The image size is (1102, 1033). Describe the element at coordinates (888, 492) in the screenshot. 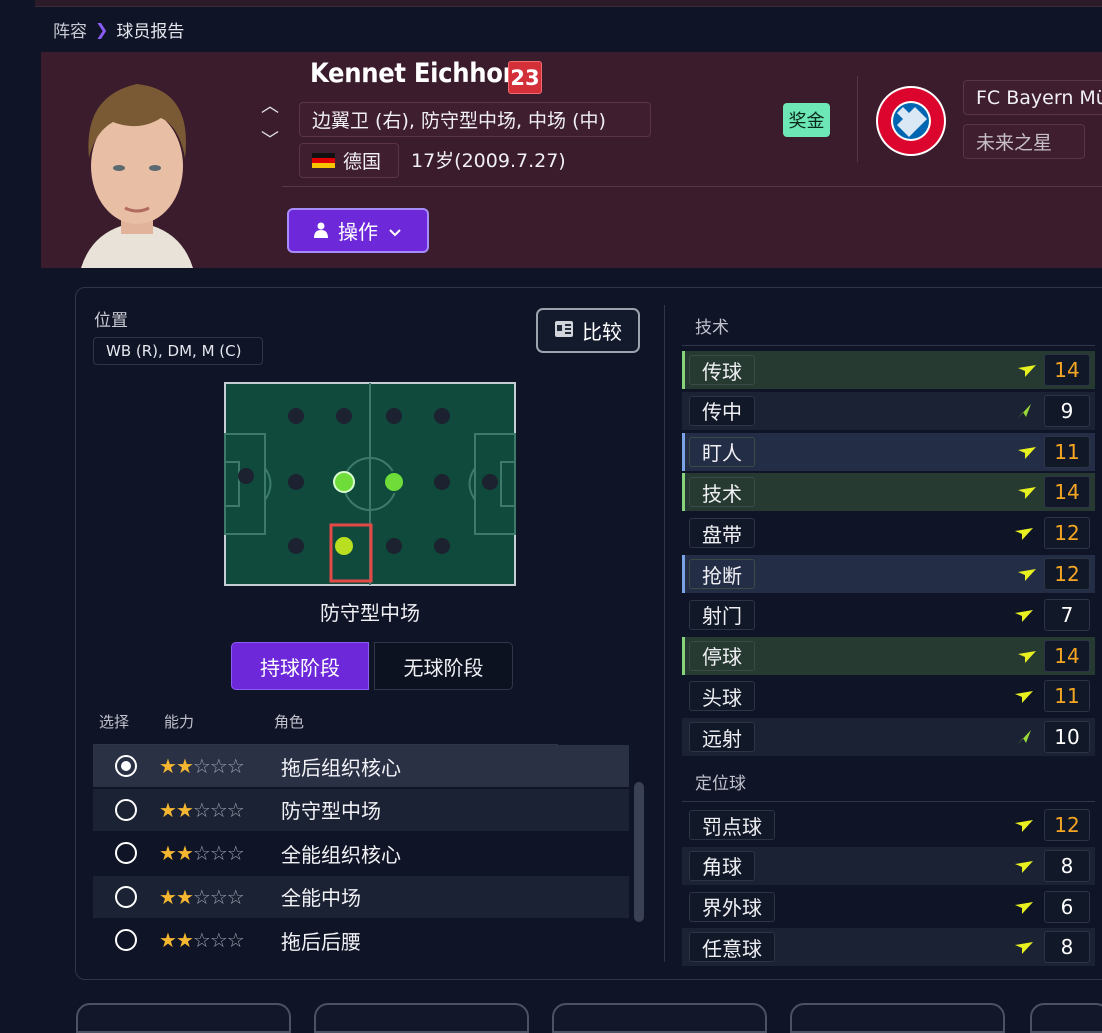

I see `attribute-row: 技术 14` at that location.